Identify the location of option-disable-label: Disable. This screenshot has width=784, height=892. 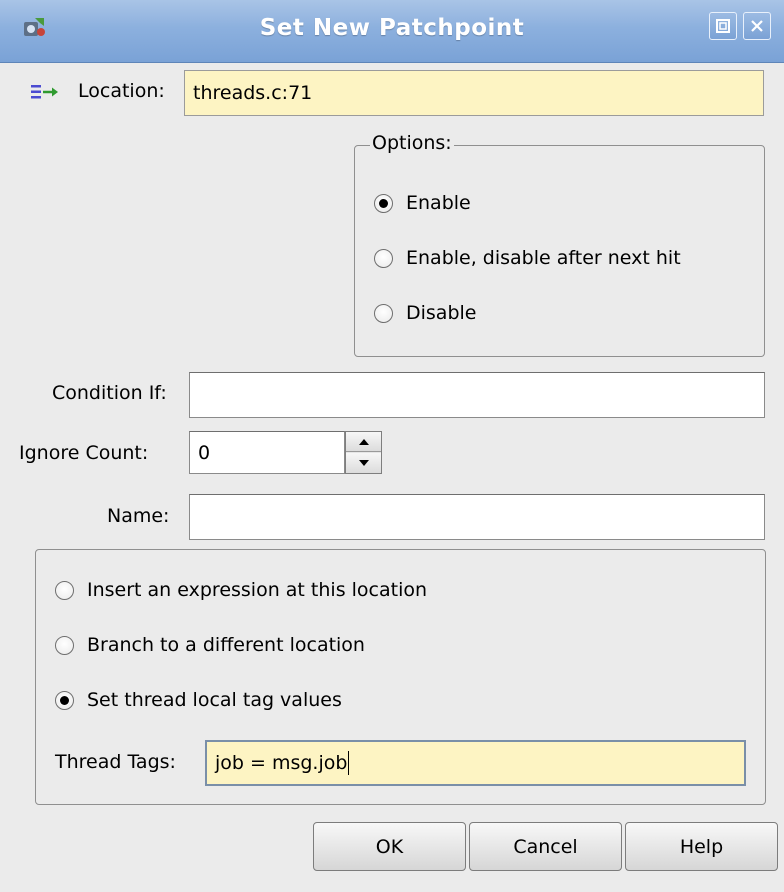
(441, 313).